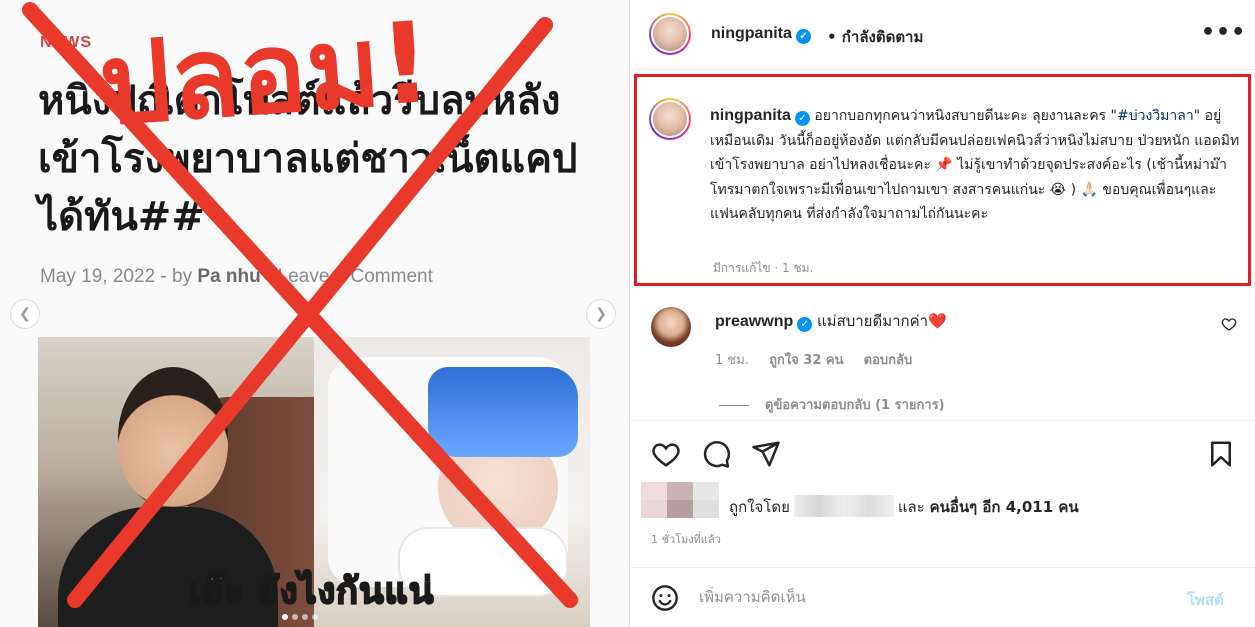  Describe the element at coordinates (66, 42) in the screenshot. I see `article-category: NEWS` at that location.